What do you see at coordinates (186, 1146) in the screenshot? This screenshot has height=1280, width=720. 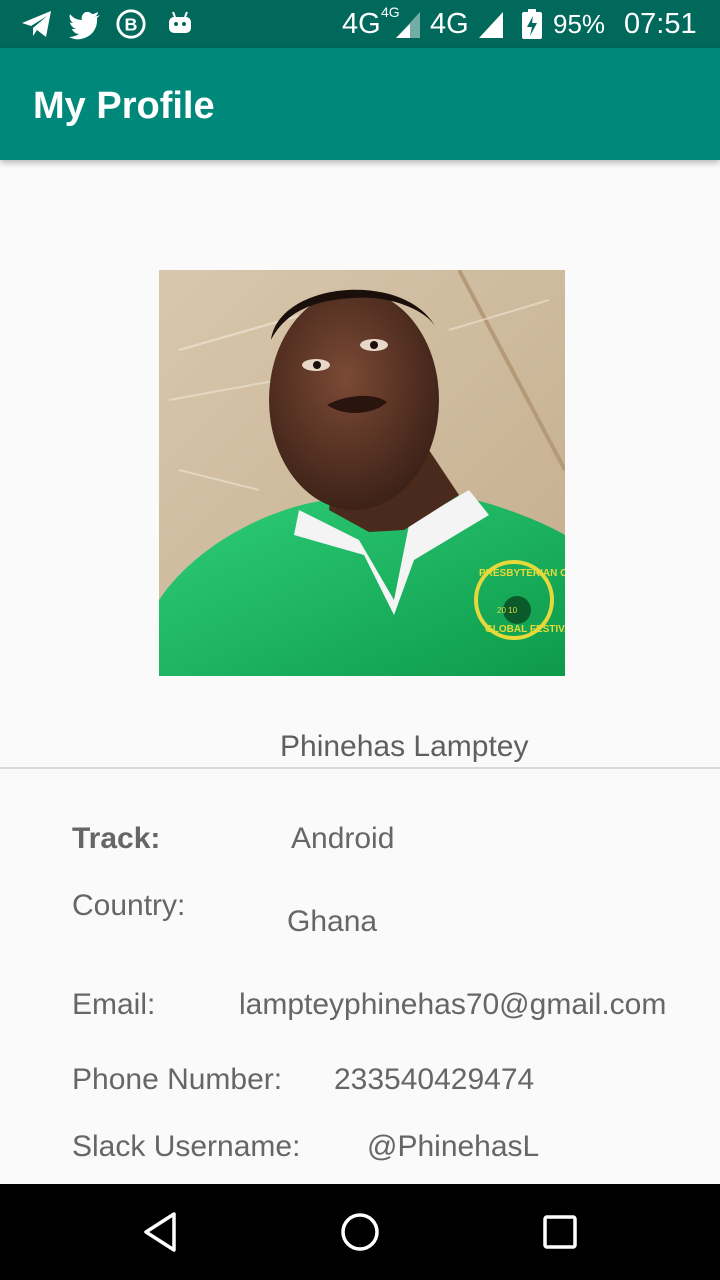 I see `slack-label: Slack Username:` at bounding box center [186, 1146].